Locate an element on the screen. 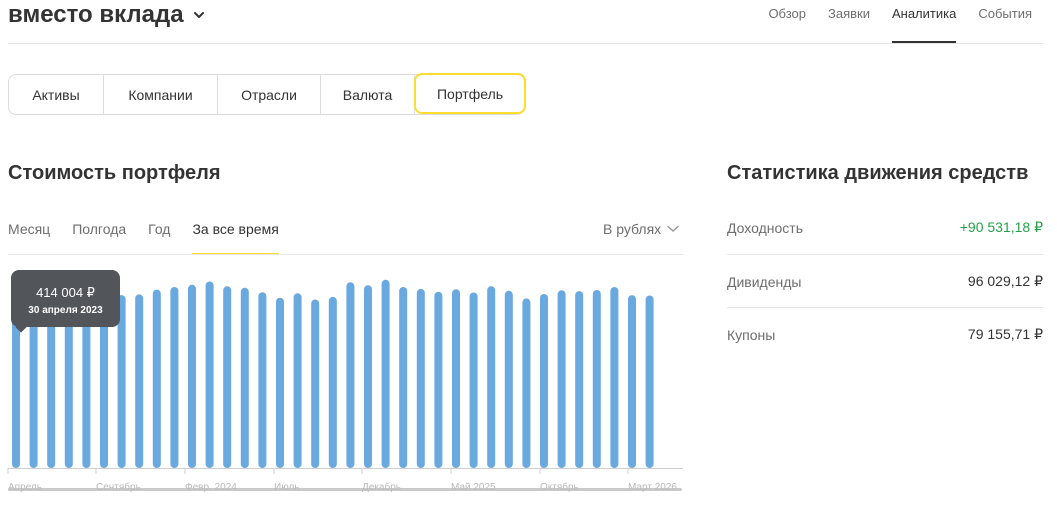 This screenshot has height=506, width=1057. currency-select: В рублях is located at coordinates (641, 229).